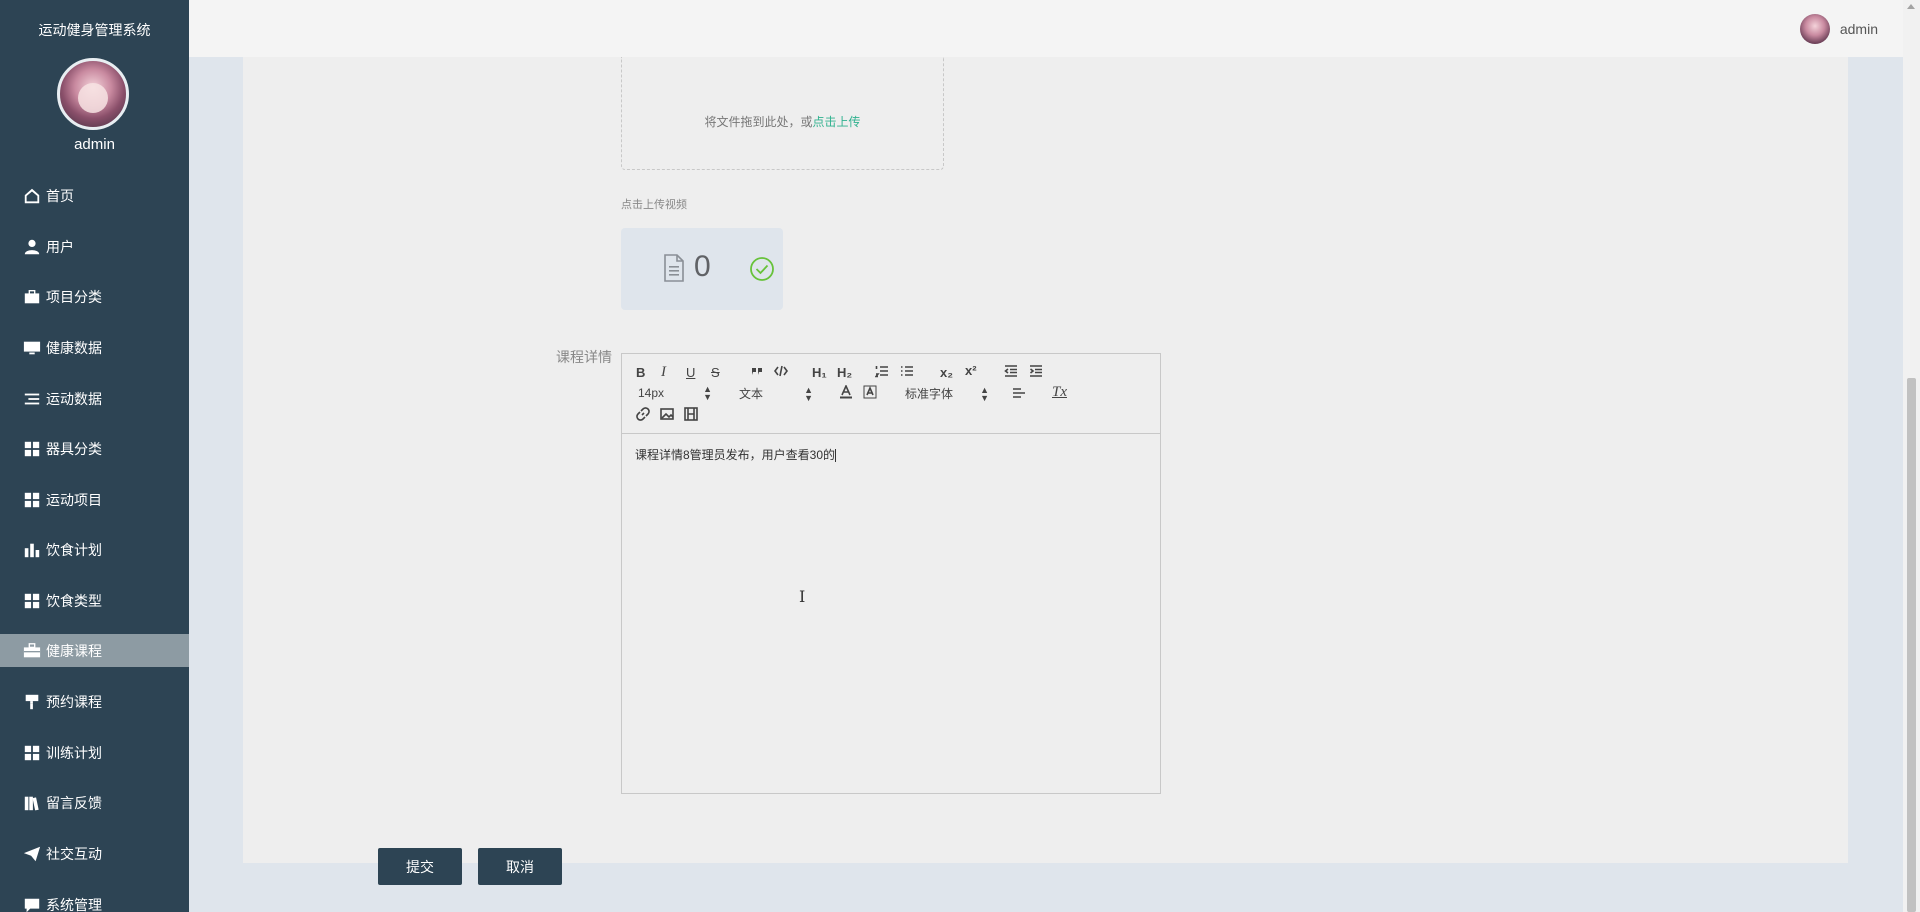 The image size is (1920, 912). What do you see at coordinates (702, 269) in the screenshot?
I see `video-upload-tile: 0` at bounding box center [702, 269].